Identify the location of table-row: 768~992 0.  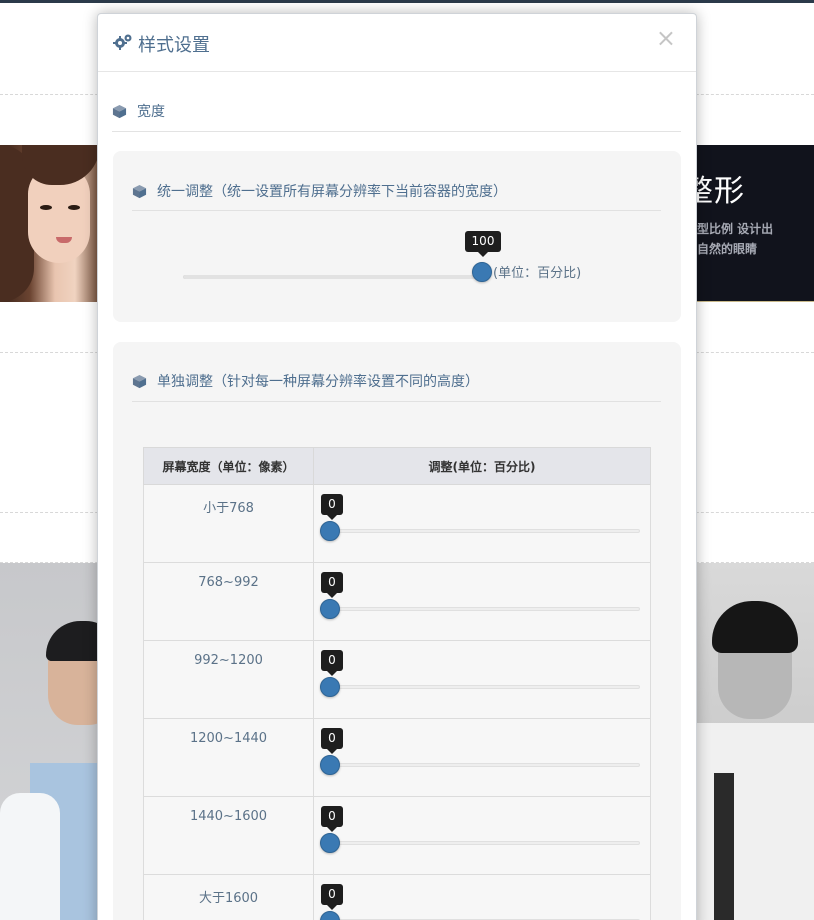
(397, 601).